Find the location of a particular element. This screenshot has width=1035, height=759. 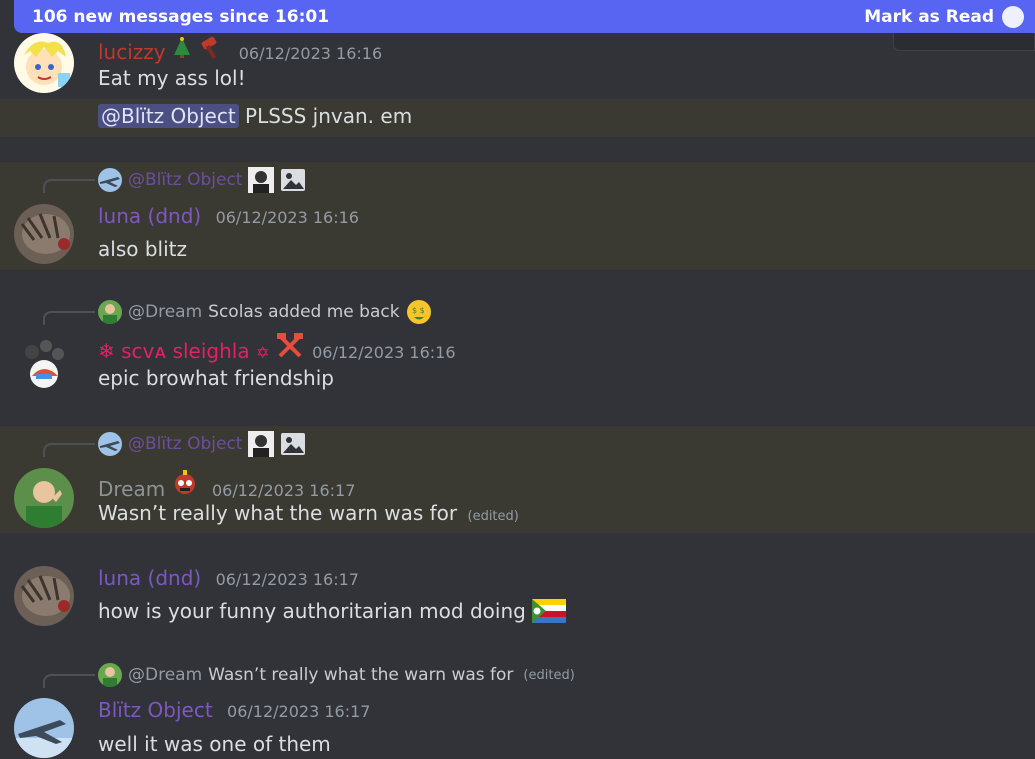

mark-as-read-label: Mark as Read is located at coordinates (929, 16).